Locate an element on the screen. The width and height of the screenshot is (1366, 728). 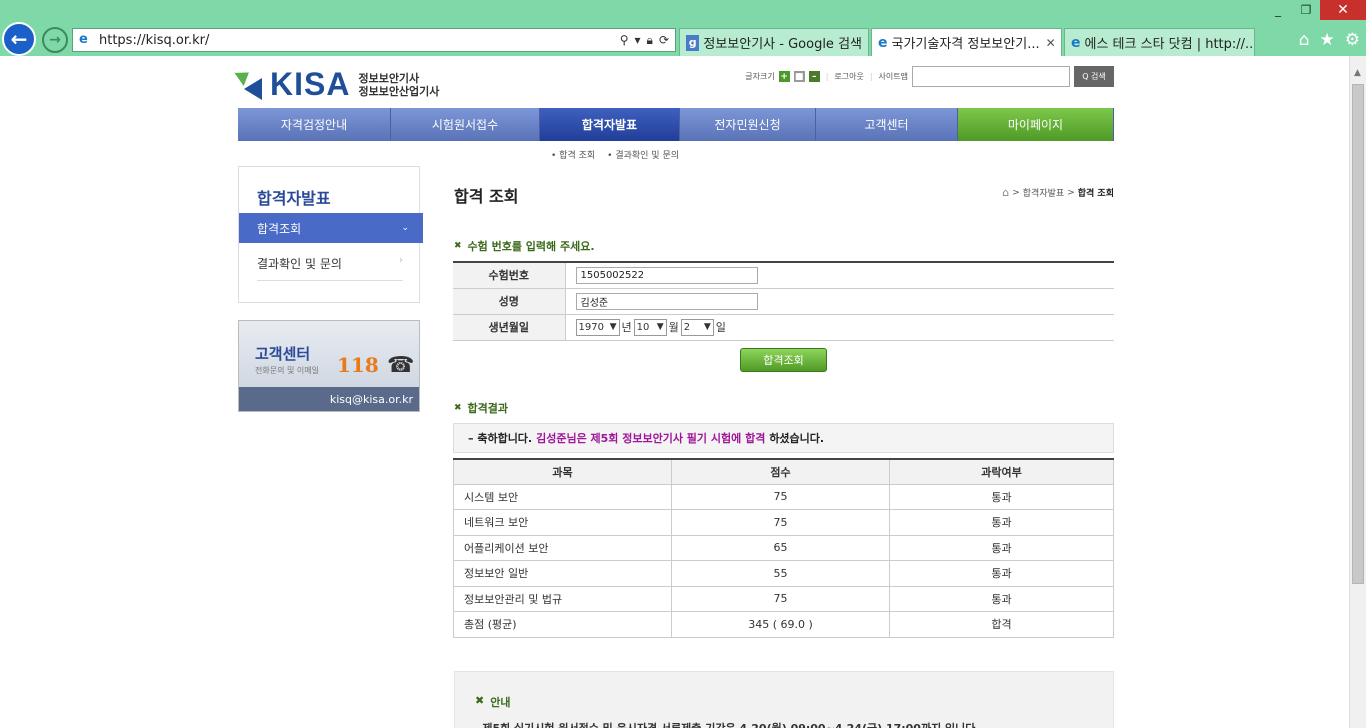
birth-label: 생년월일 is located at coordinates (509, 327).